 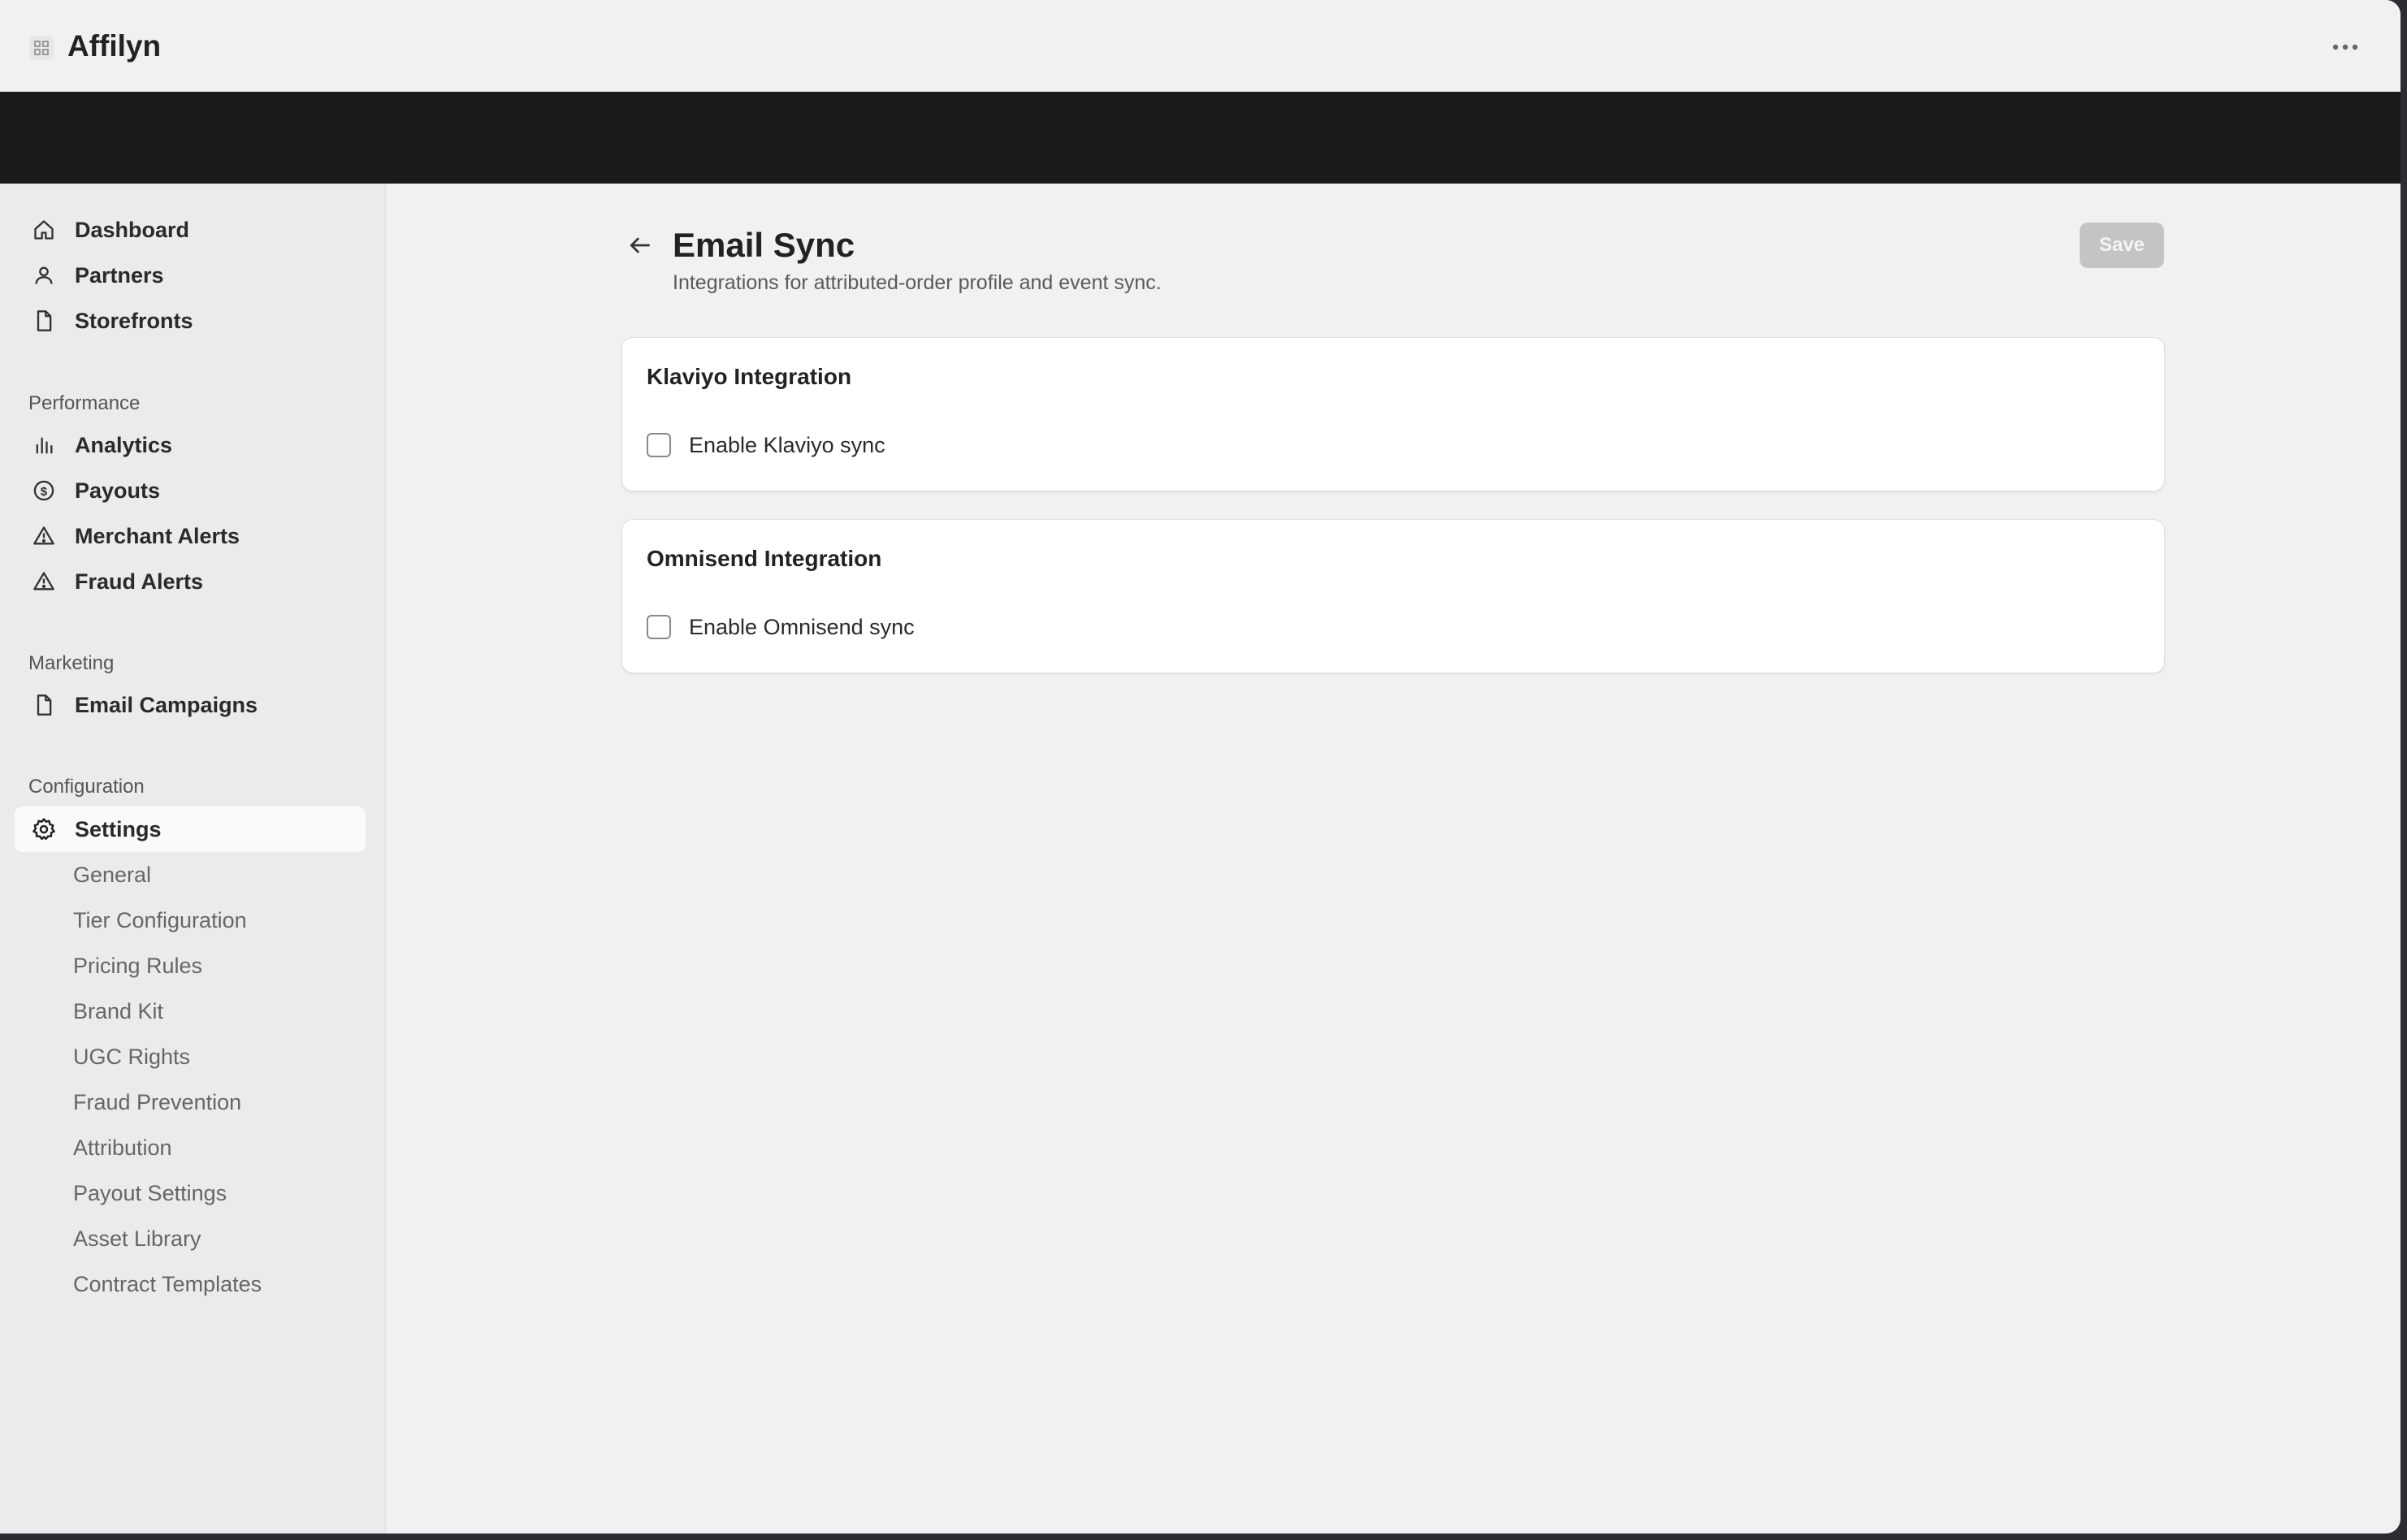 I want to click on sidebar-subitem-fraud-prevention: Fraud Prevention, so click(x=157, y=1102).